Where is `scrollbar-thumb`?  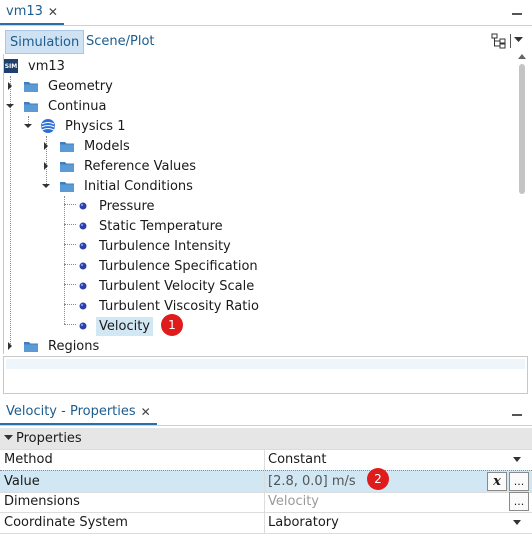
scrollbar-thumb is located at coordinates (522, 129).